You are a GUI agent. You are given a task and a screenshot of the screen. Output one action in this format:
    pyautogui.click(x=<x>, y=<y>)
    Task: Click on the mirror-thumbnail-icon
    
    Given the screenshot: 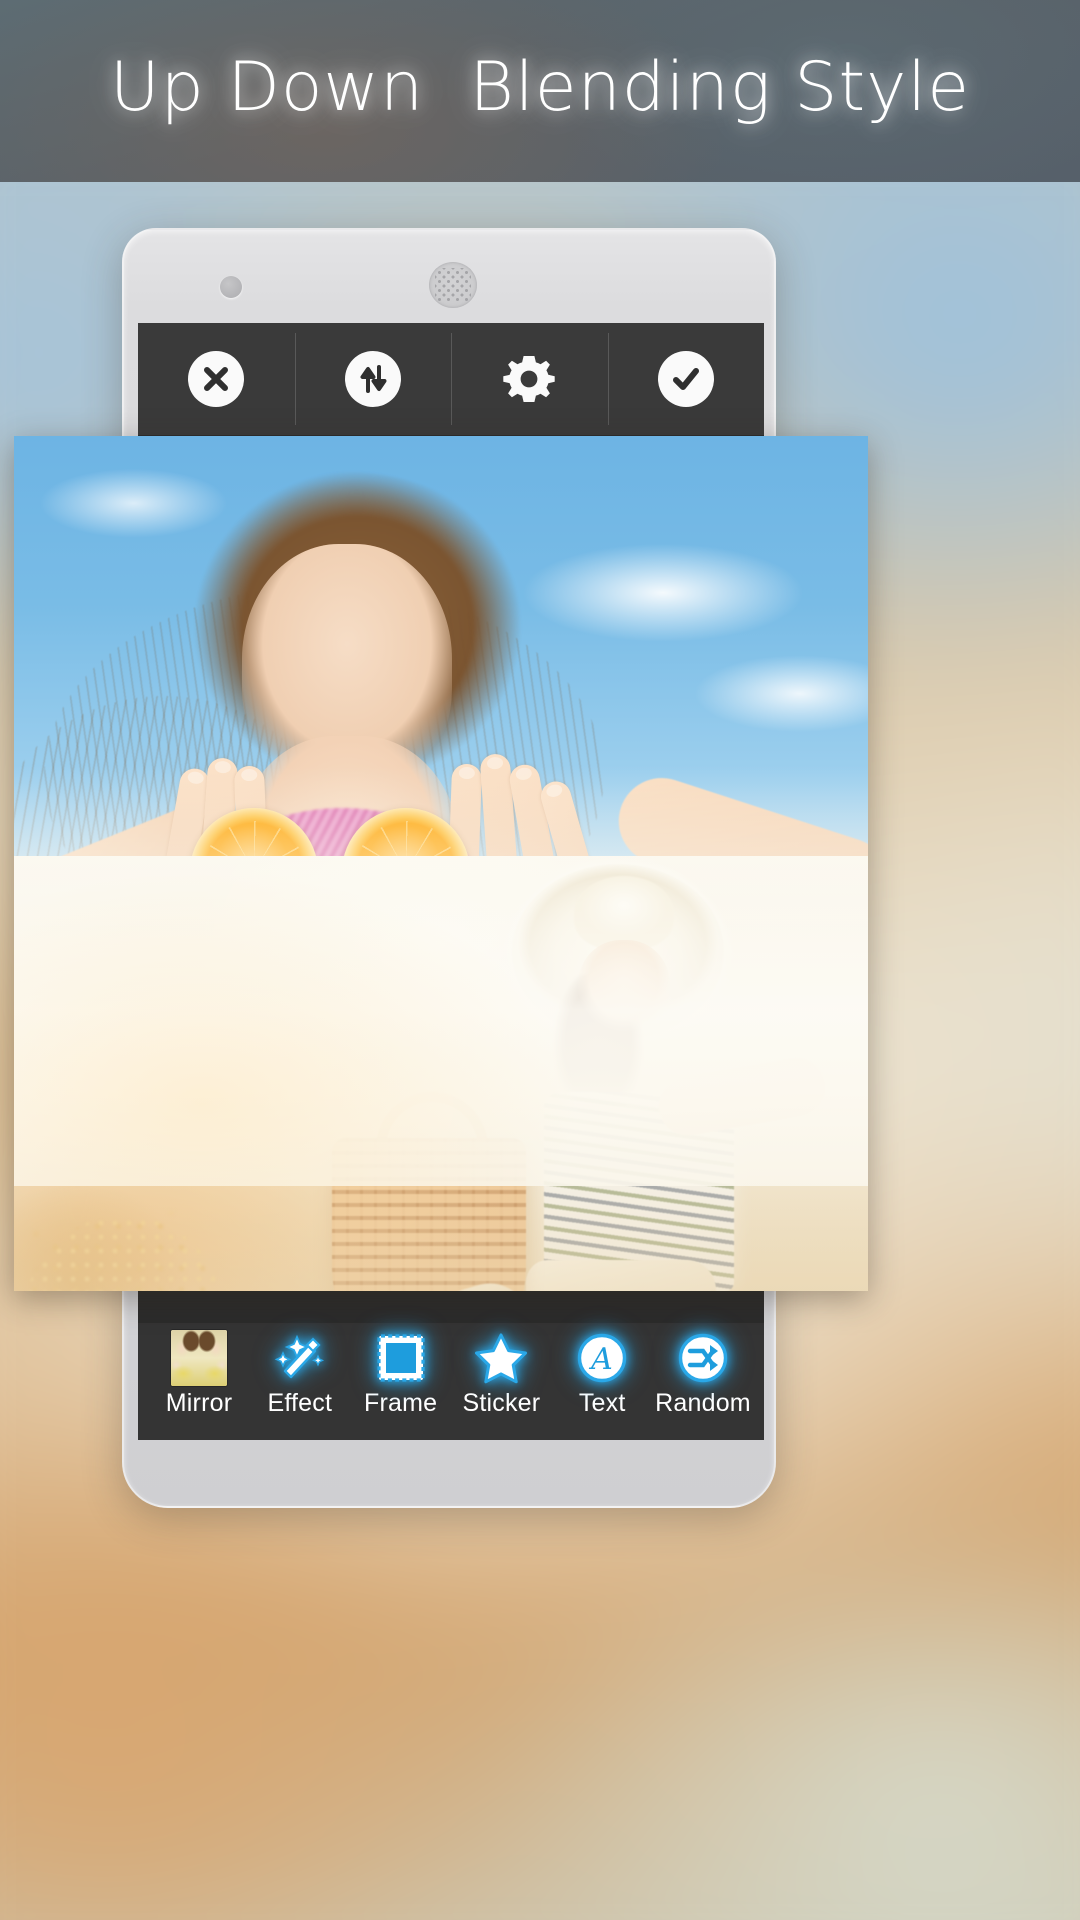 What is the action you would take?
    pyautogui.click(x=199, y=1358)
    